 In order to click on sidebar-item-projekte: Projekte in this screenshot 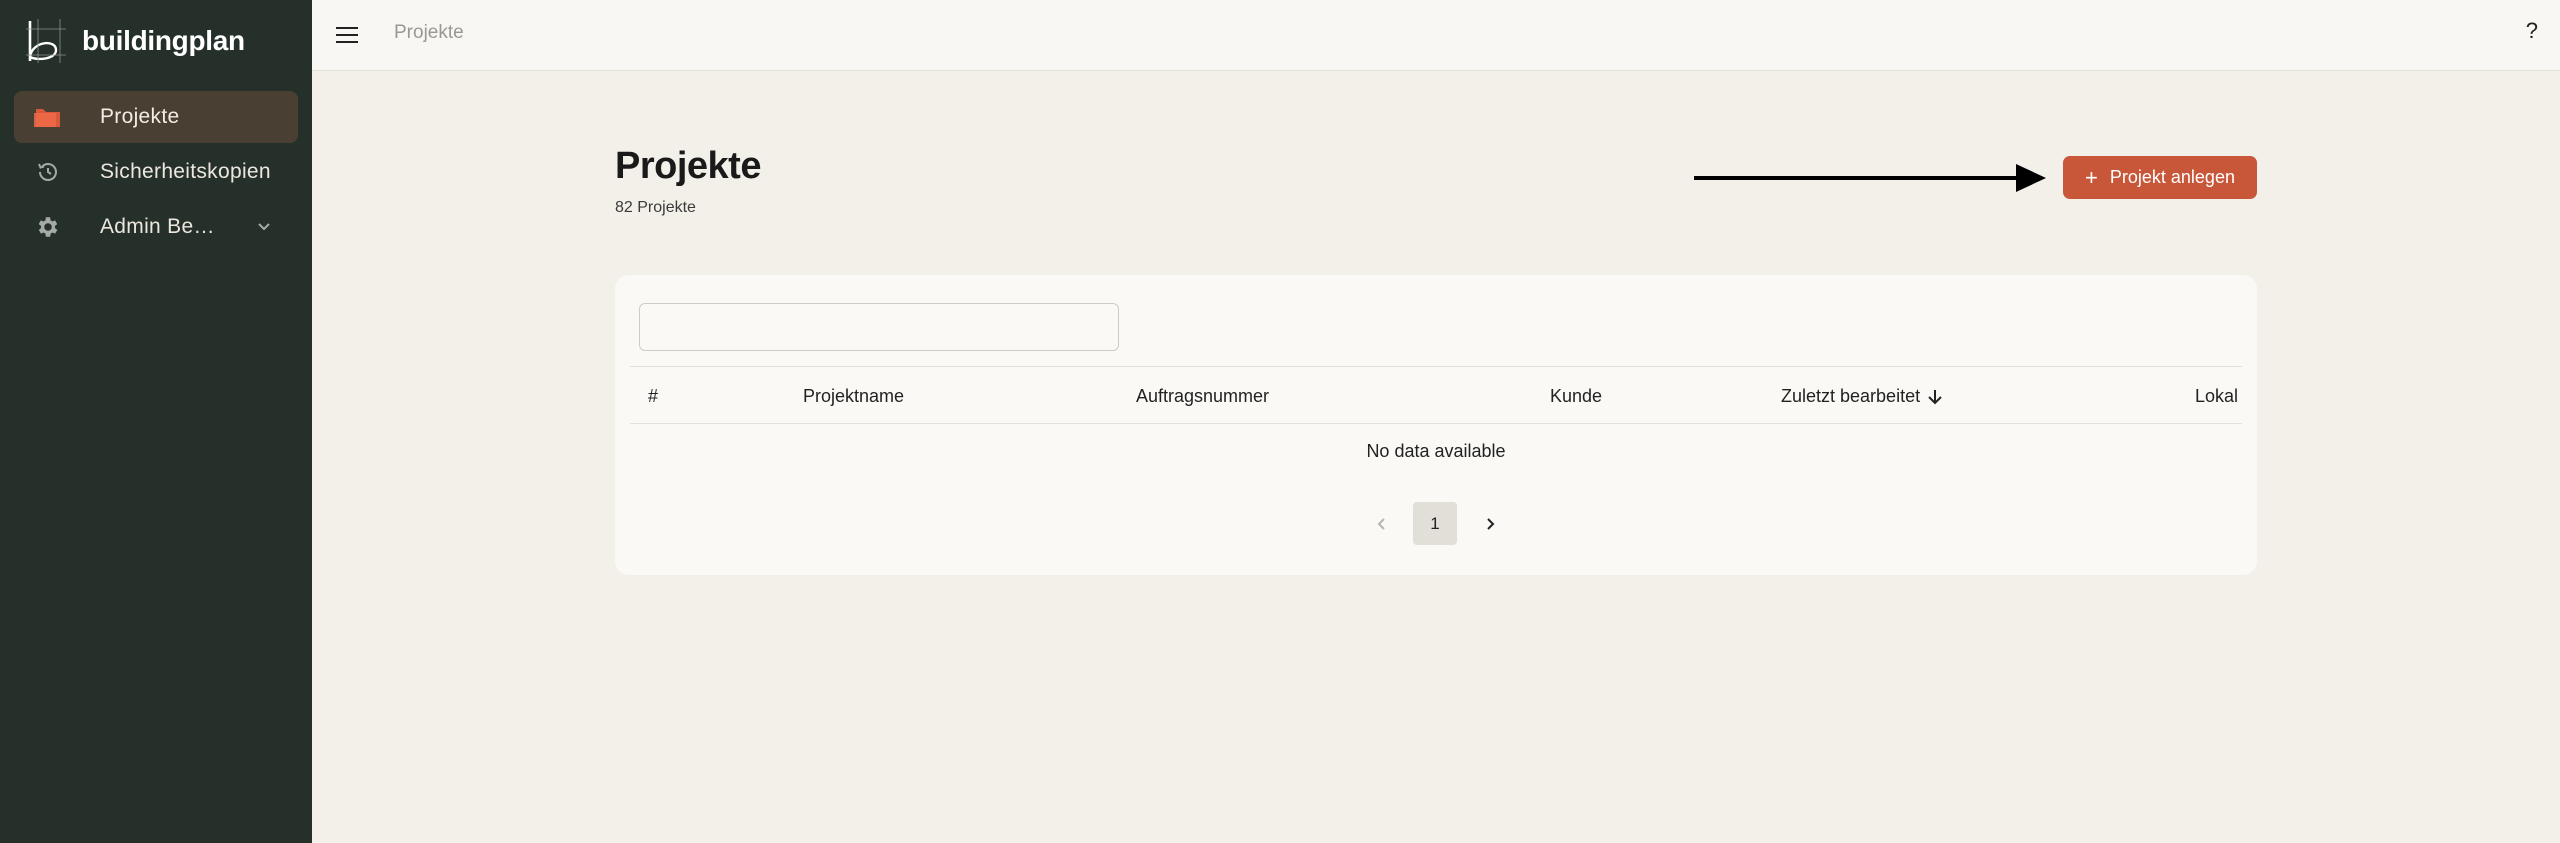, I will do `click(156, 117)`.